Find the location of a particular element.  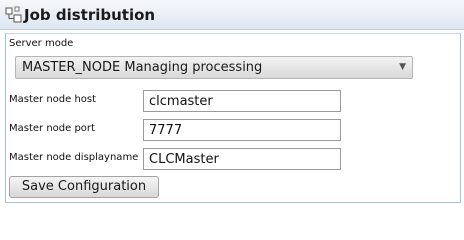

title-bar: Job distribution is located at coordinates (232, 15).